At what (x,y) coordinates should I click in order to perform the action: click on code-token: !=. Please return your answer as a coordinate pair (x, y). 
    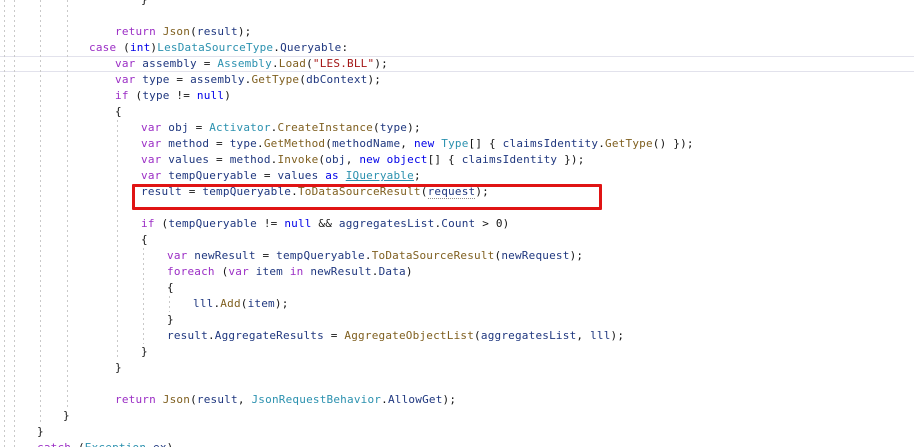
    Looking at the image, I should click on (183, 95).